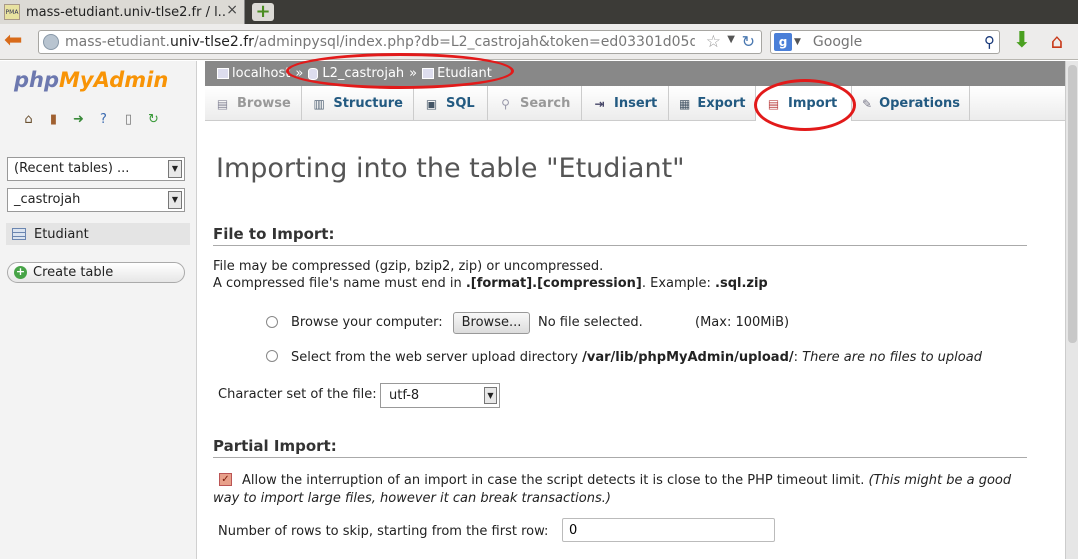 The width and height of the screenshot is (1078, 559). I want to click on favicon-icon: PMA, so click(12, 12).